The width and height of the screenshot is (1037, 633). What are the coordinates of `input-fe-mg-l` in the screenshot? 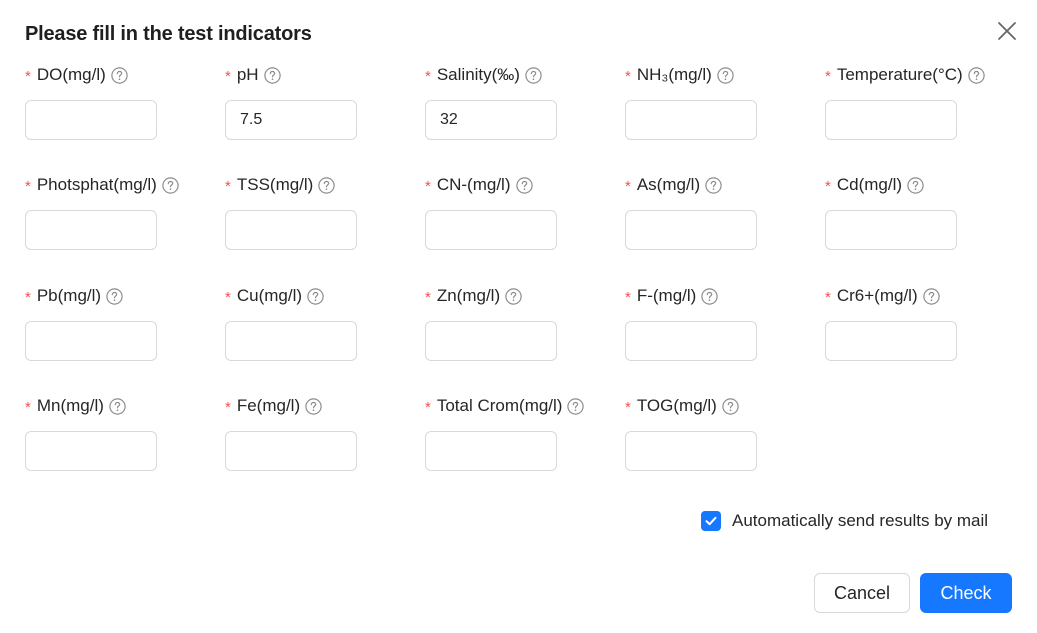 It's located at (291, 451).